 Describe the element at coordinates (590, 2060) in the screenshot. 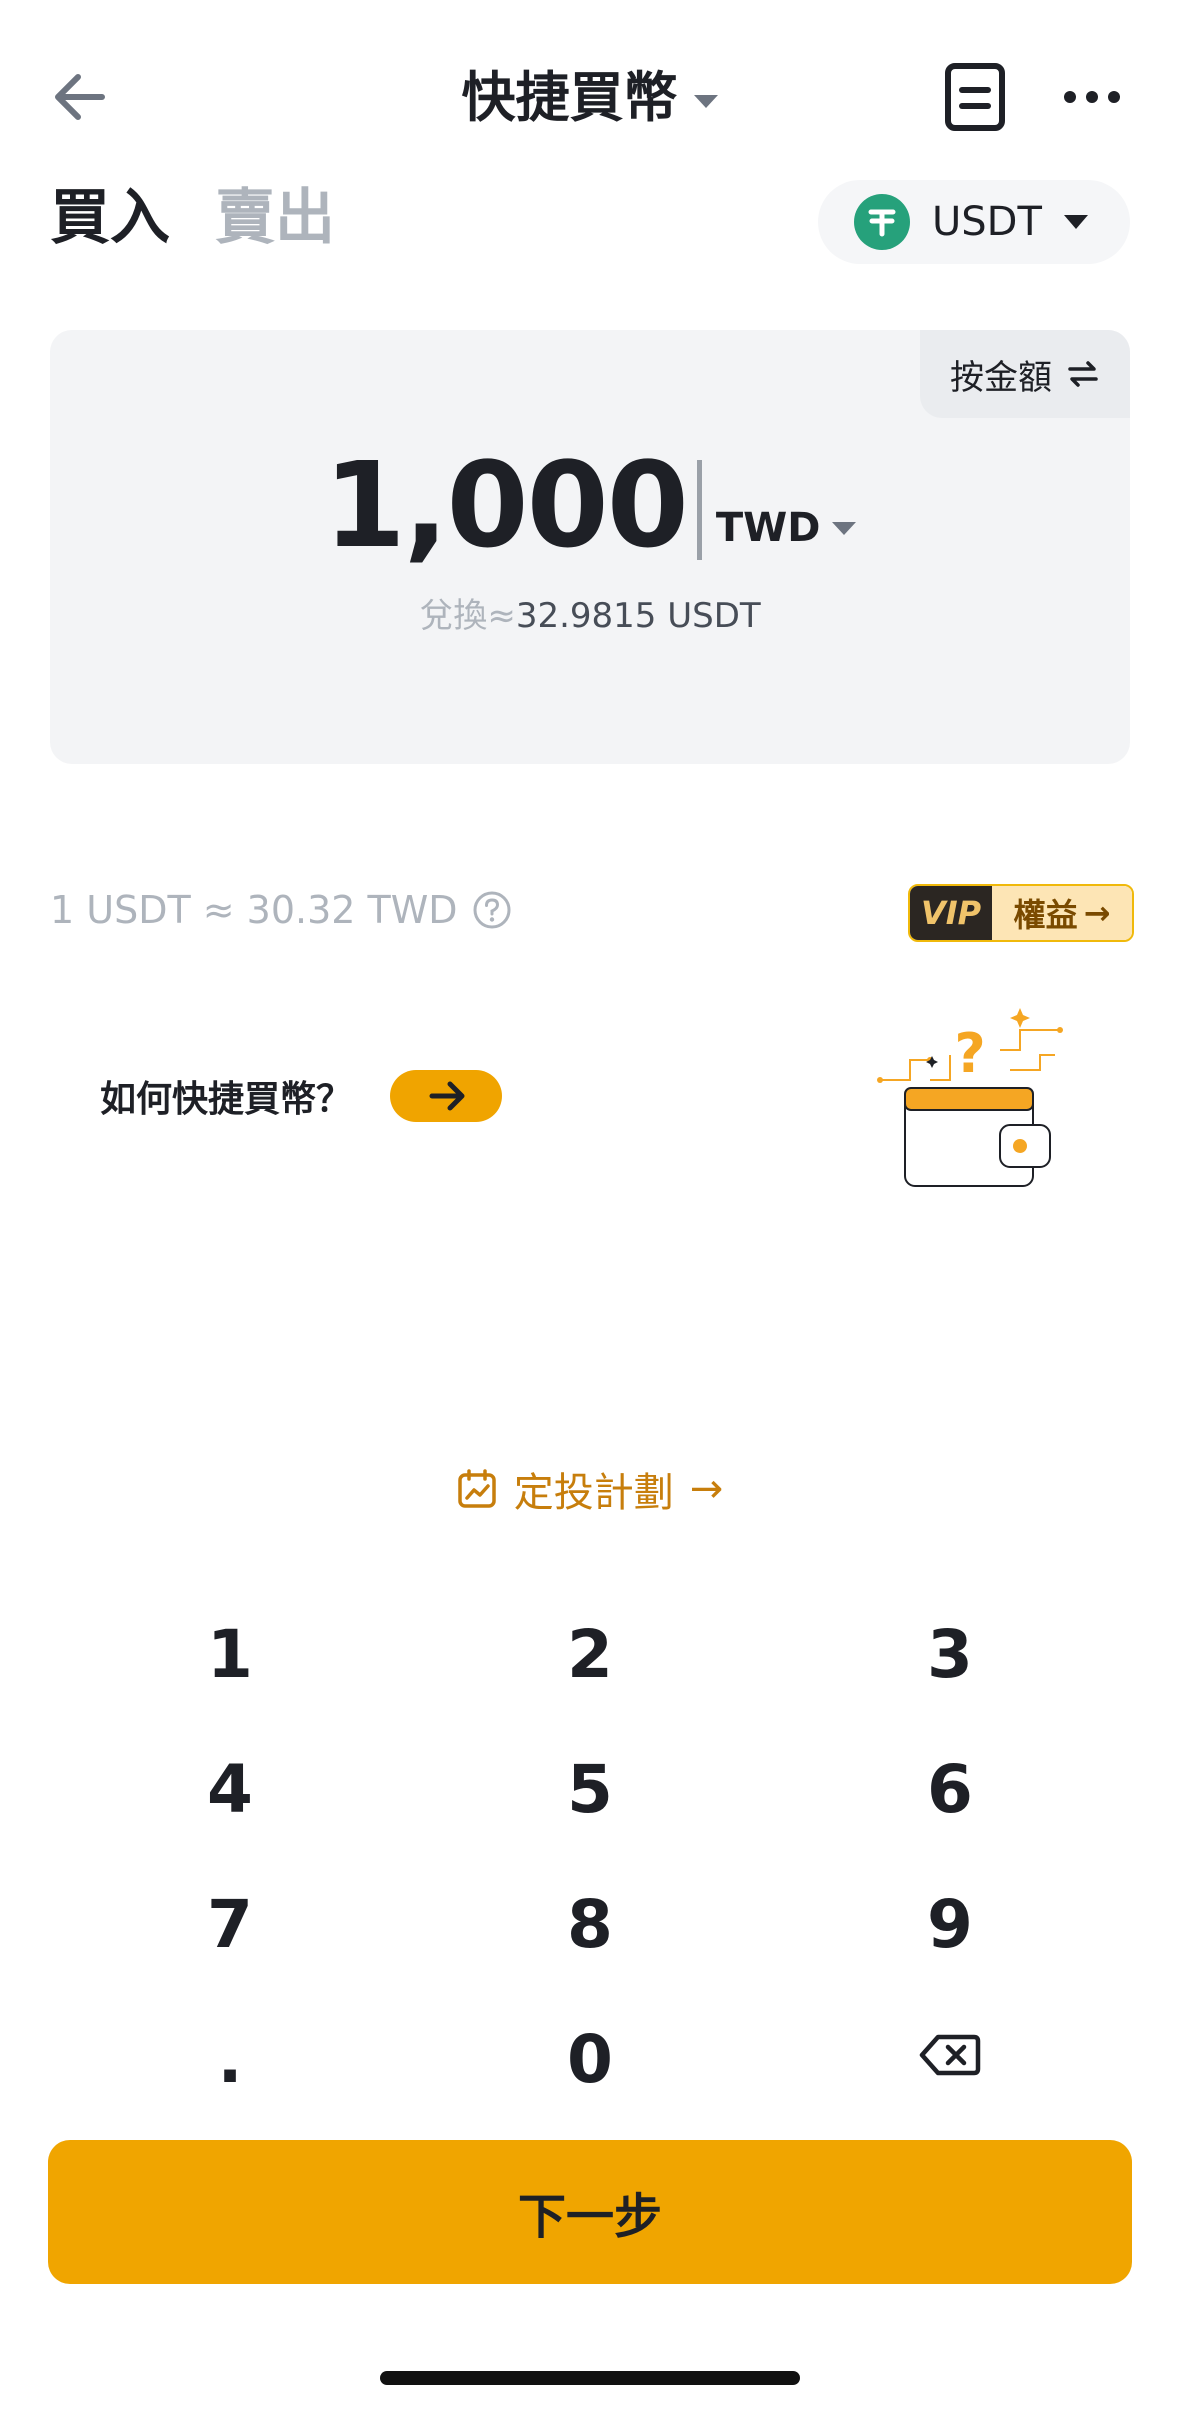

I see `key-0: 0` at that location.